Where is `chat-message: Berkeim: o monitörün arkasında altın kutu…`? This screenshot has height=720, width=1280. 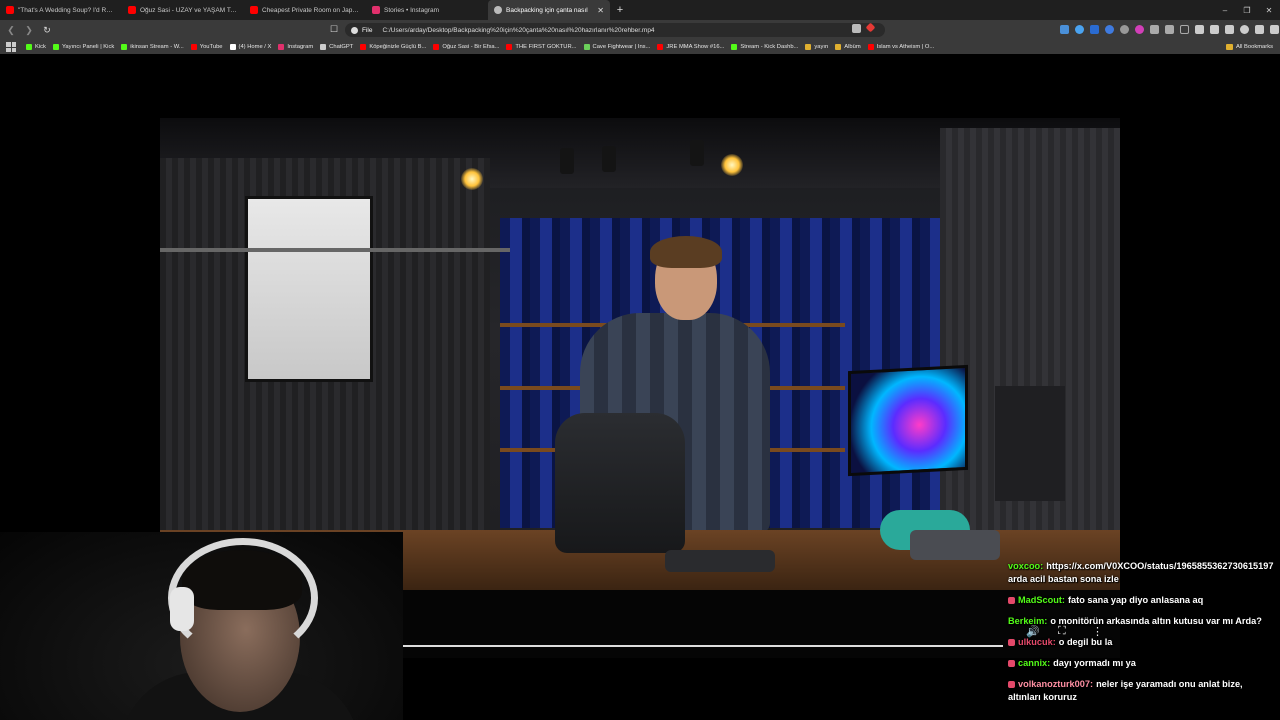
chat-message: Berkeim: o monitörün arkasında altın kutu… is located at coordinates (1142, 621).